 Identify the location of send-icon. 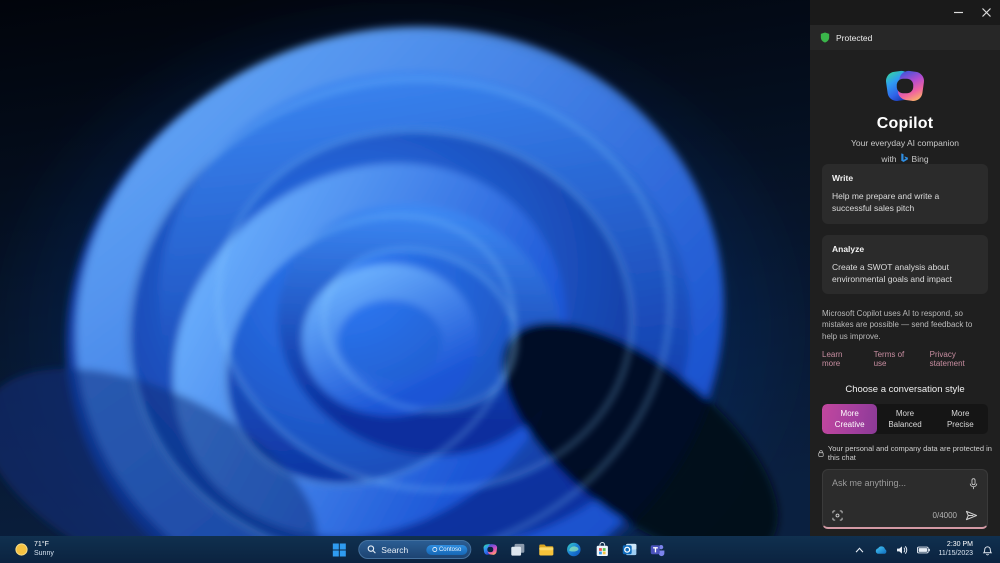
(971, 515).